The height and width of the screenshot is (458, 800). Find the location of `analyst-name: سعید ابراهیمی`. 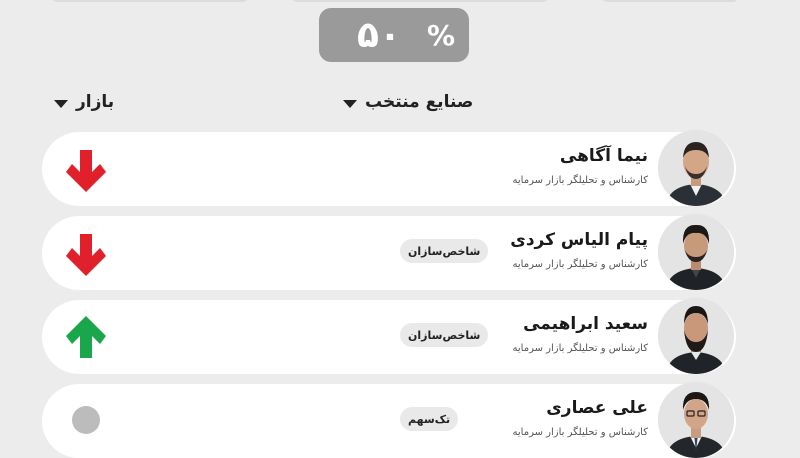

analyst-name: سعید ابراهیمی is located at coordinates (585, 324).